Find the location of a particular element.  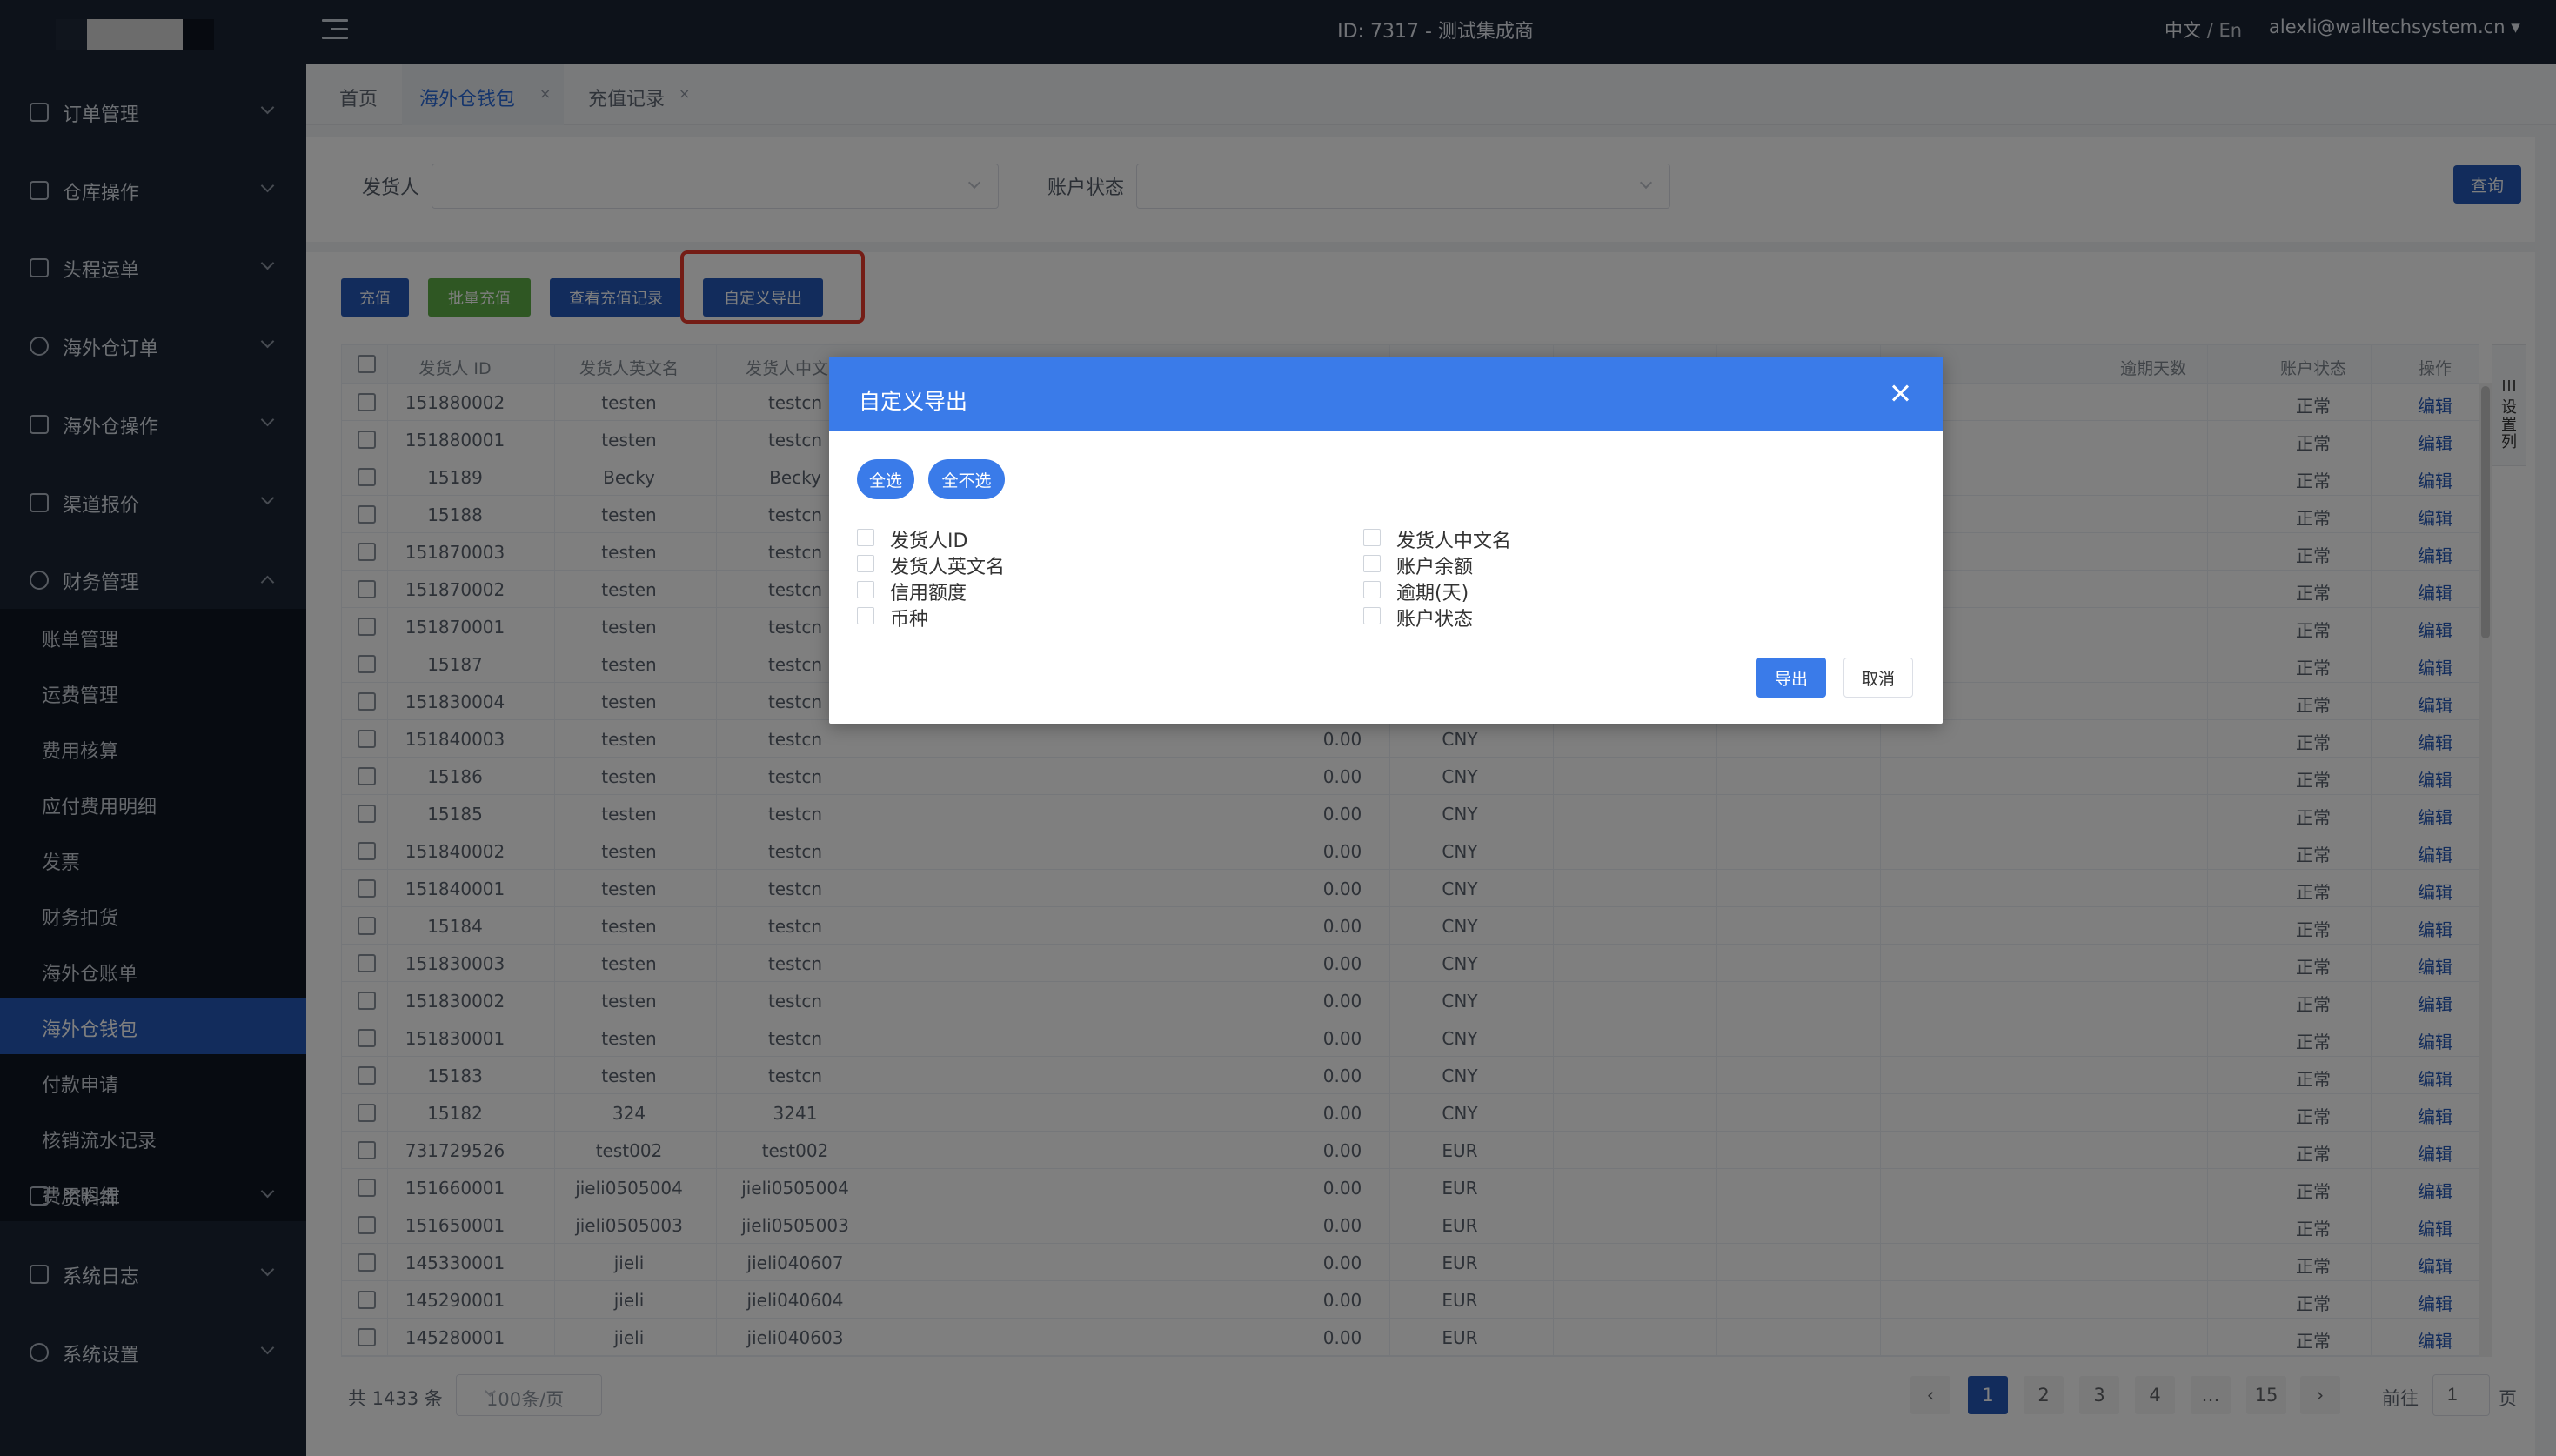

field-label: 发货人ID is located at coordinates (929, 541).